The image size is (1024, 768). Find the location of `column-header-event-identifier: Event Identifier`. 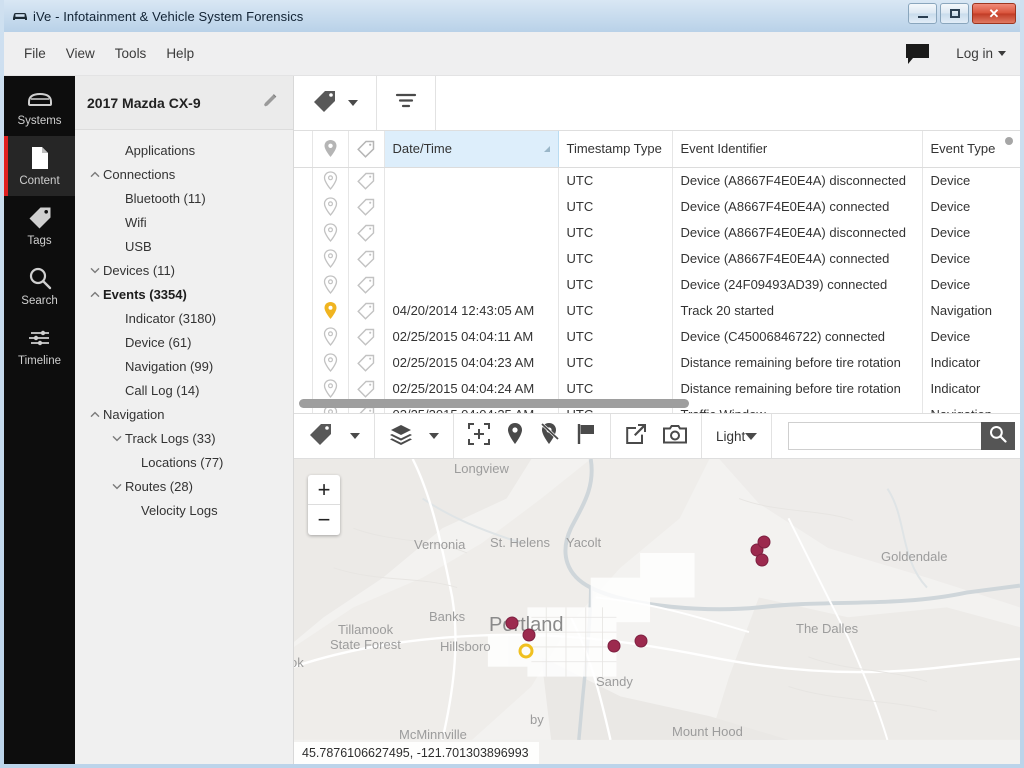

column-header-event-identifier: Event Identifier is located at coordinates (797, 149).